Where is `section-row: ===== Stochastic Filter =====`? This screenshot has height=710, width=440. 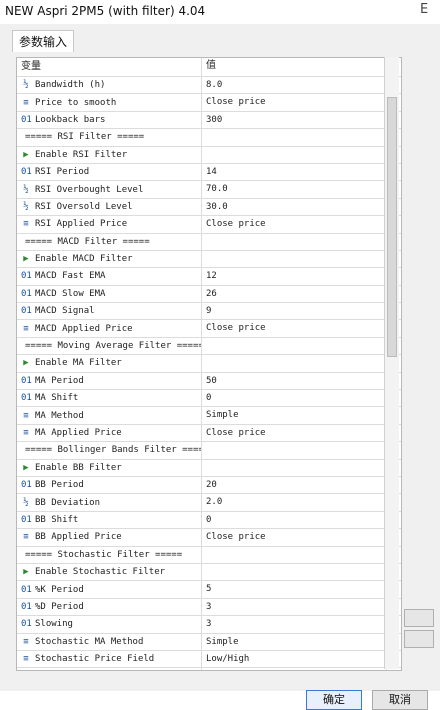 section-row: ===== Stochastic Filter ===== is located at coordinates (209, 555).